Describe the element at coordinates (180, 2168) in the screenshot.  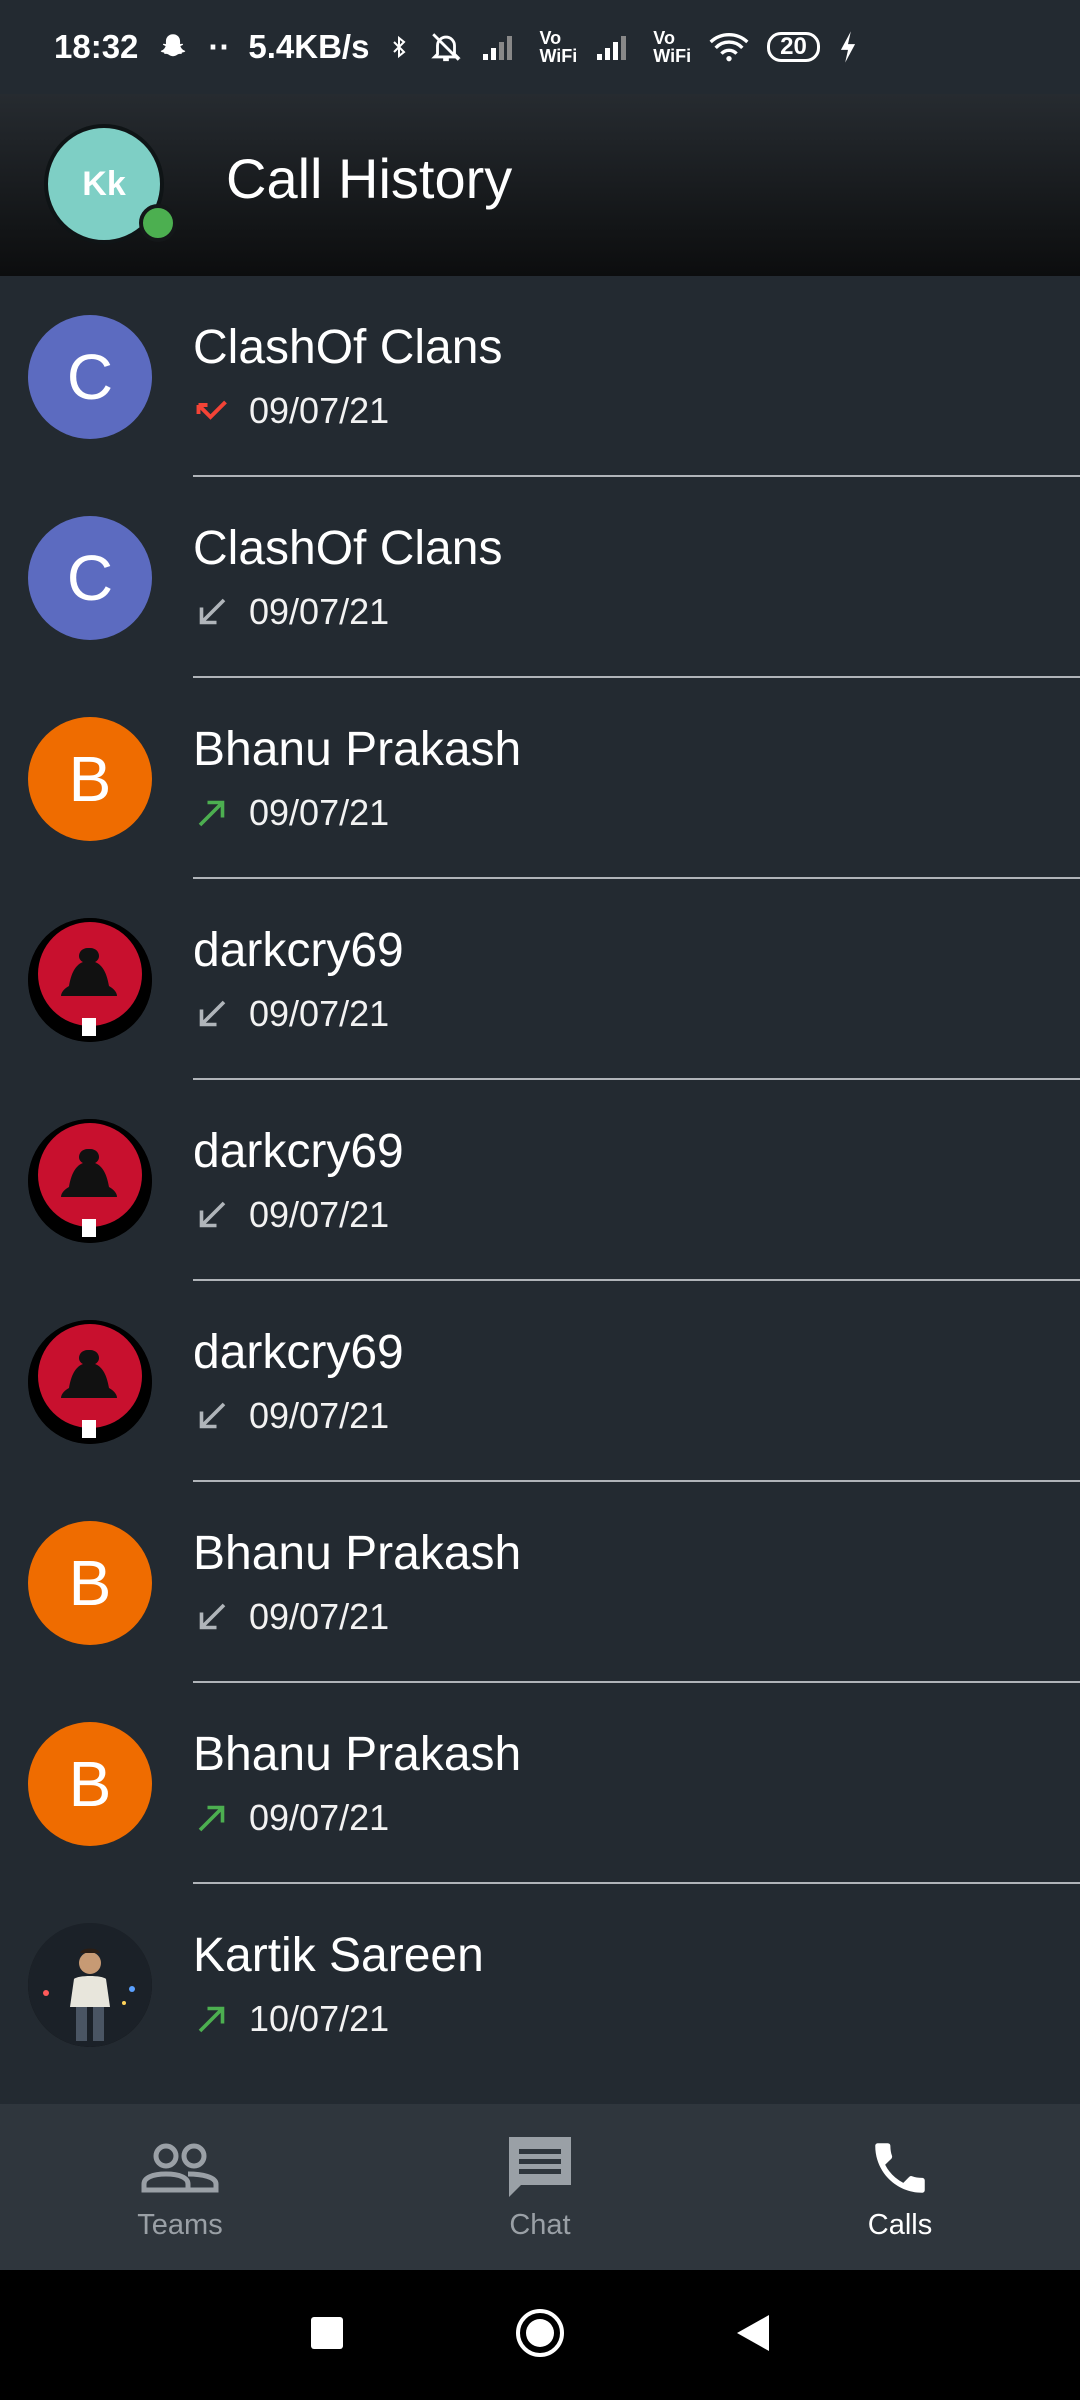
I see `teams-icon` at that location.